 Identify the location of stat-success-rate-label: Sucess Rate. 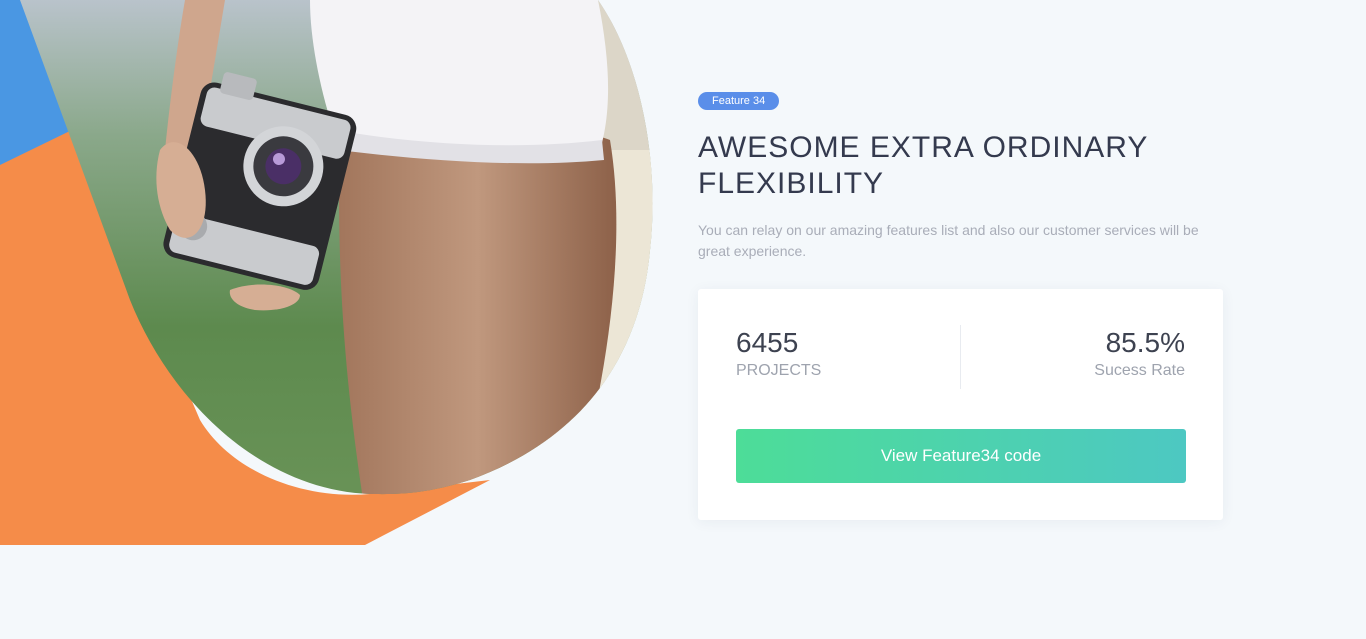
(1139, 370).